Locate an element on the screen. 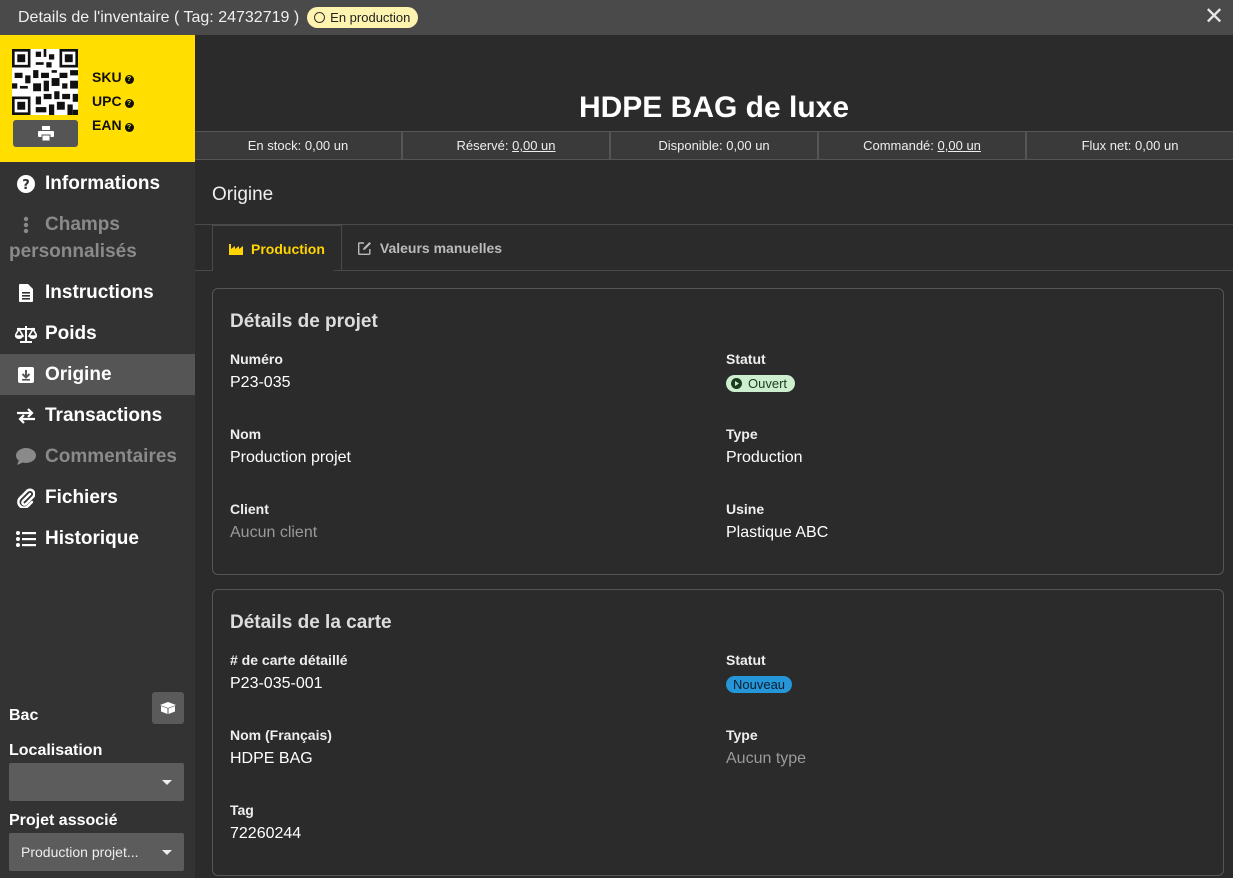 This screenshot has height=878, width=1233. nom-value: Production projet is located at coordinates (290, 457).